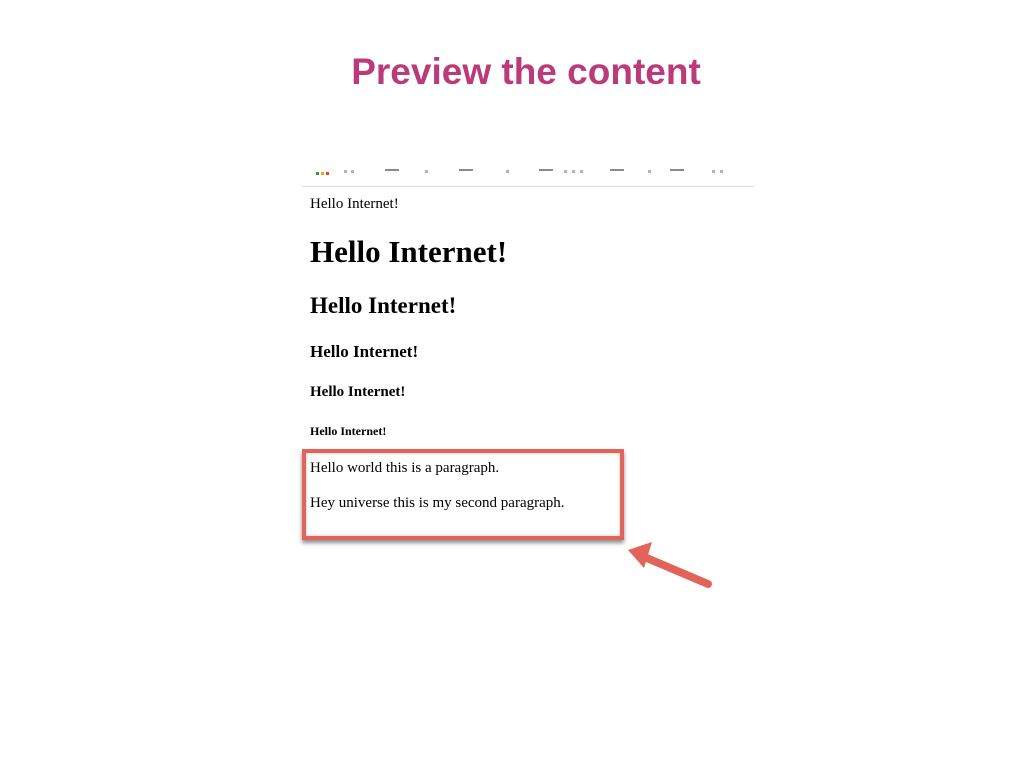  What do you see at coordinates (358, 392) in the screenshot?
I see `heading-h4: Hello Internet!` at bounding box center [358, 392].